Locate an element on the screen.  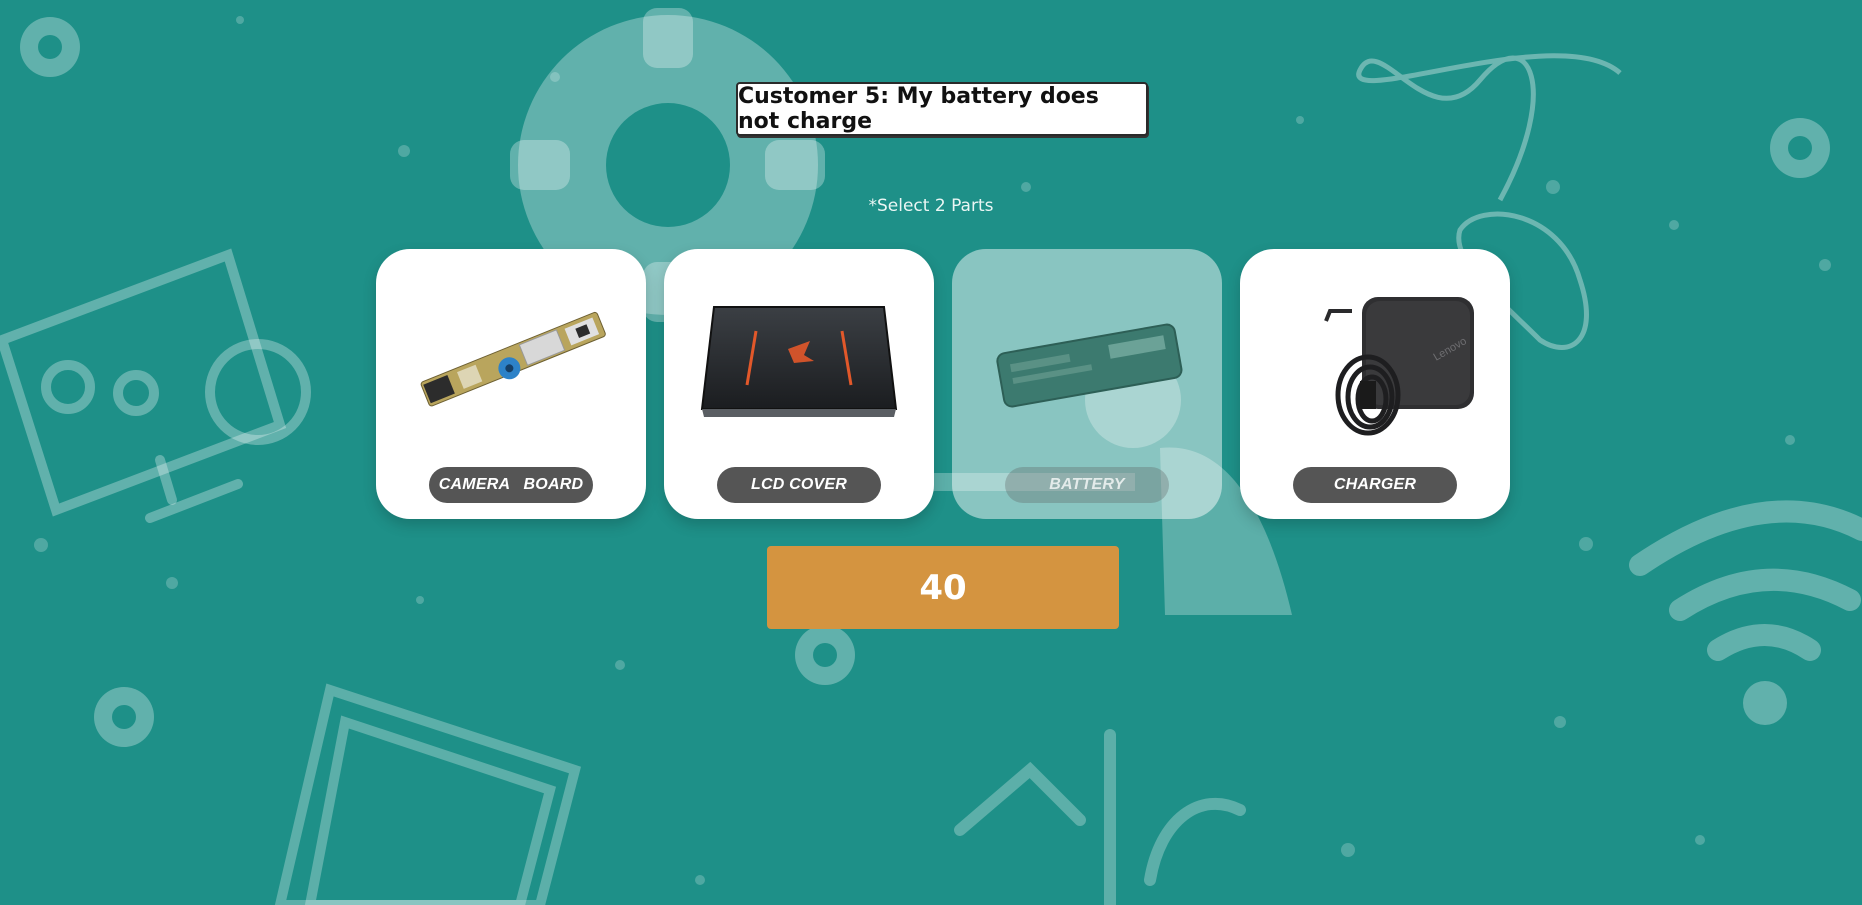
battery-icon is located at coordinates (1089, 365).